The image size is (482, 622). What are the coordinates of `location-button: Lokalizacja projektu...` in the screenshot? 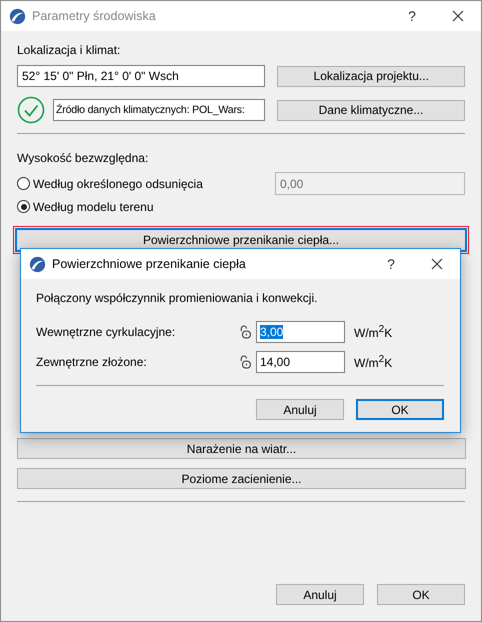 It's located at (371, 76).